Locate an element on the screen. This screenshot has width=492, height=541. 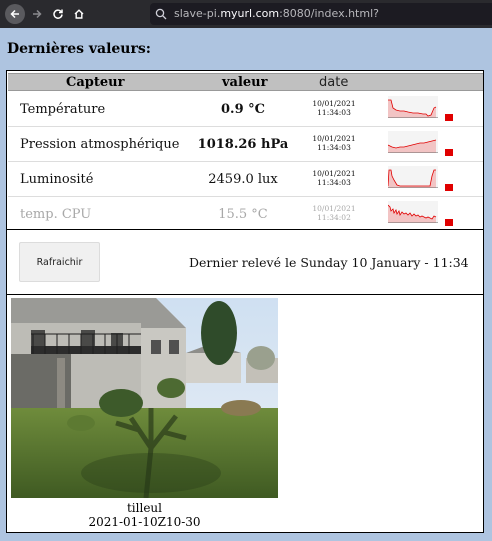
back-button is located at coordinates (15, 14).